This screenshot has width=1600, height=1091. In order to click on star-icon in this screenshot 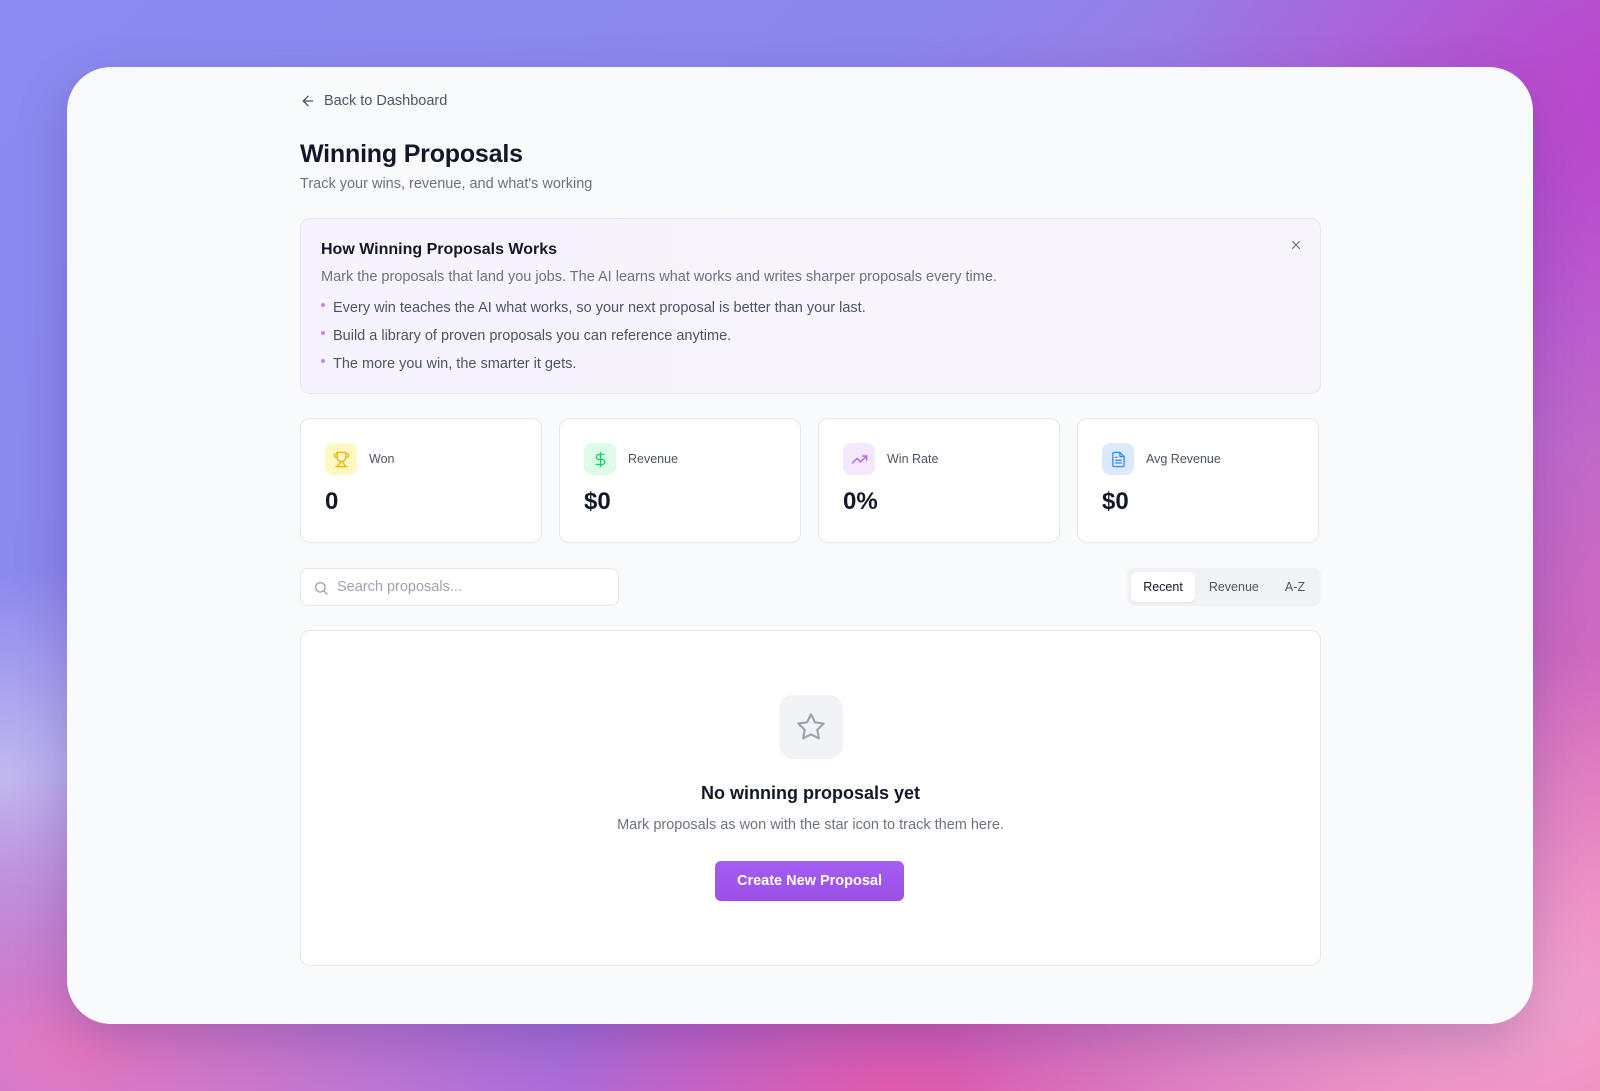, I will do `click(811, 726)`.